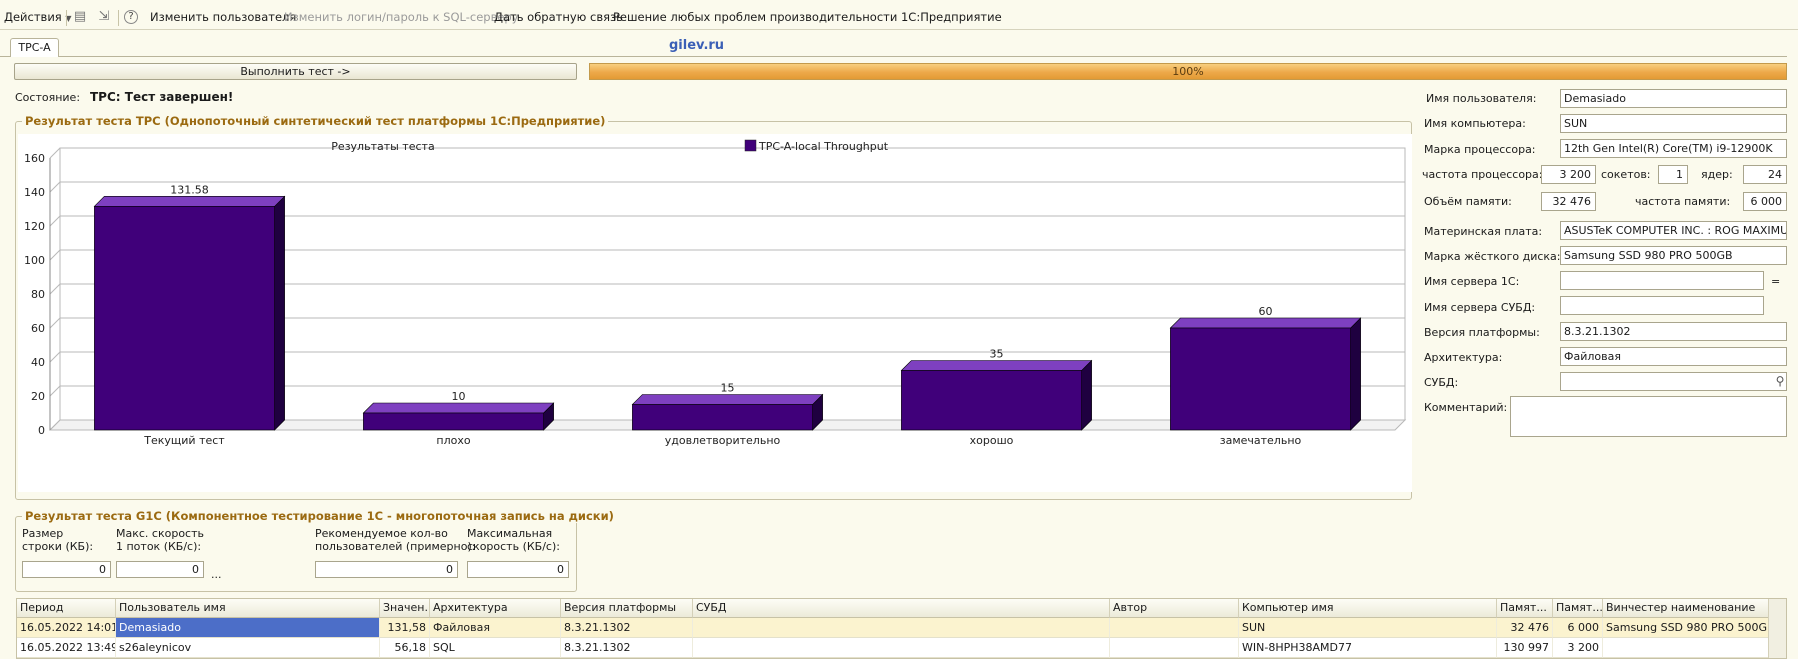  Describe the element at coordinates (1662, 305) in the screenshot. I see `db-server-field` at that location.